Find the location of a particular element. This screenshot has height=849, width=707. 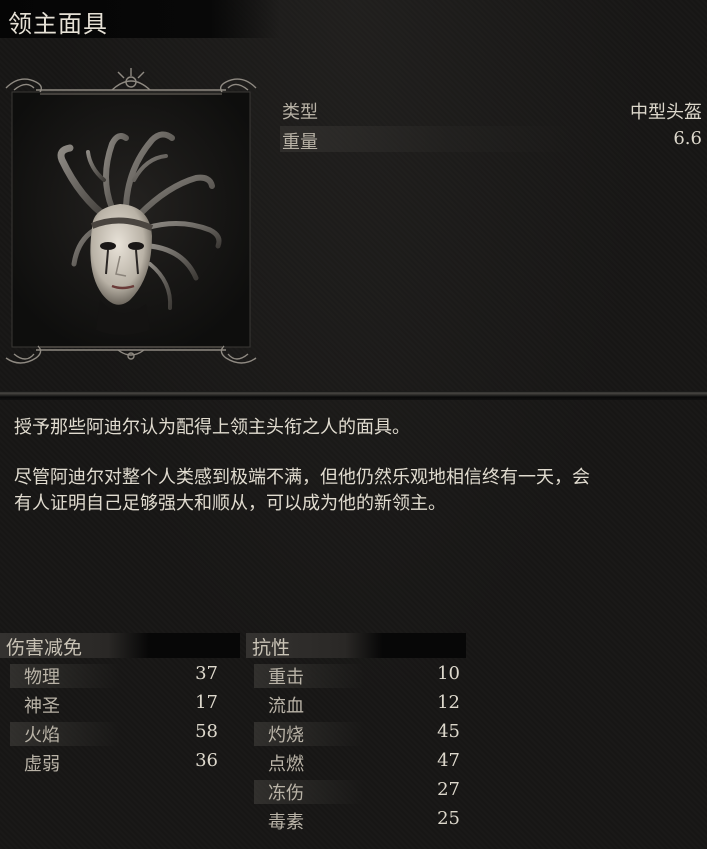

stat-name: 灼烧 is located at coordinates (286, 735).